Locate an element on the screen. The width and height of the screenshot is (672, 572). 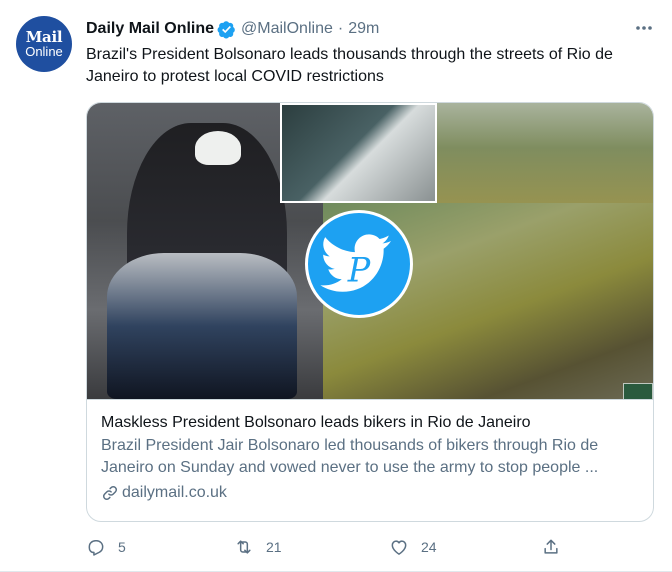
share-button is located at coordinates (551, 547).